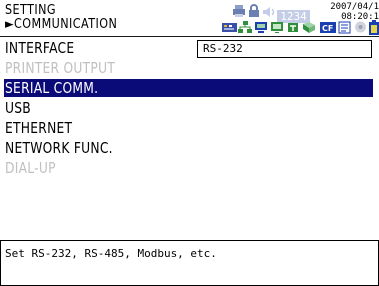 The image size is (379, 286). I want to click on lock-icon, so click(254, 10).